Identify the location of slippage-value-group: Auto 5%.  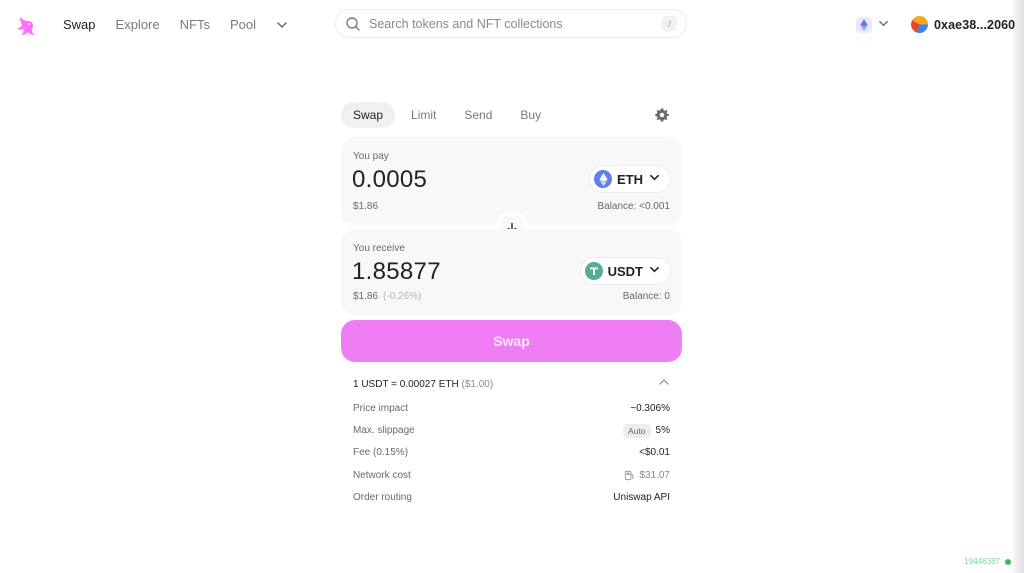
(646, 430).